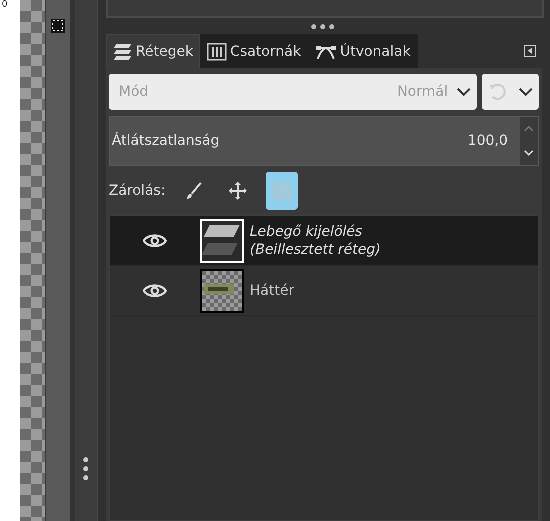 This screenshot has width=550, height=521. Describe the element at coordinates (134, 92) in the screenshot. I see `mode-placeholder: Mód` at that location.